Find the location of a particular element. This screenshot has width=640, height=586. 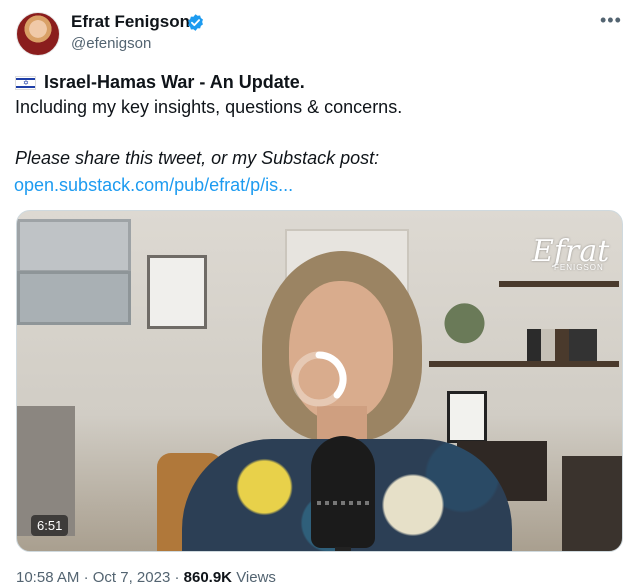

verified-badge-icon is located at coordinates (195, 22).